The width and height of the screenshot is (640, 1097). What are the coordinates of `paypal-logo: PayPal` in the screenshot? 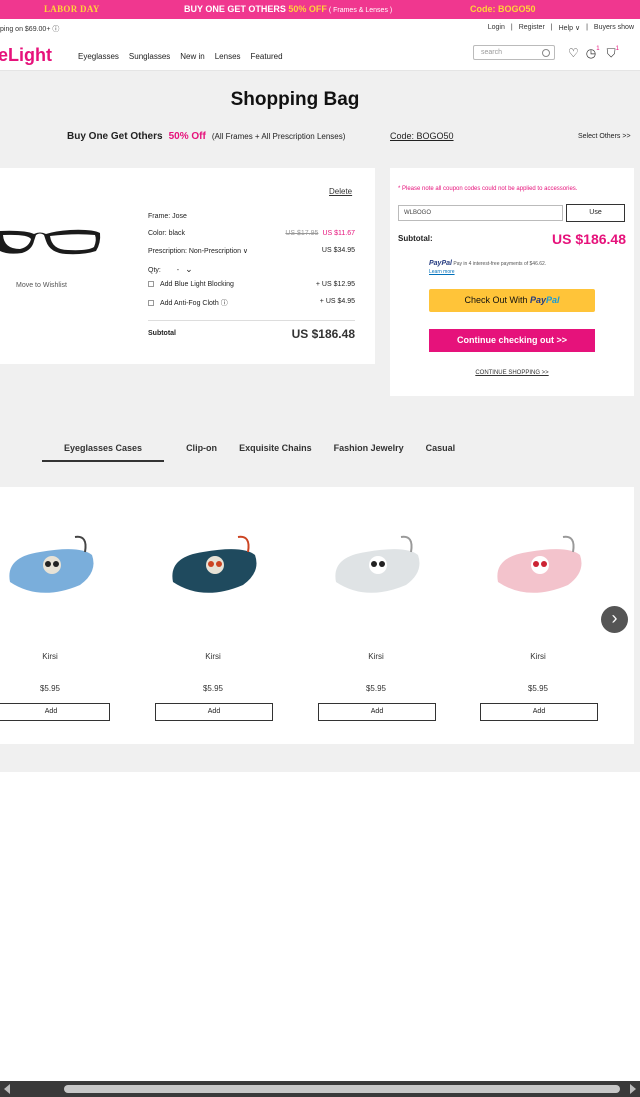 It's located at (440, 263).